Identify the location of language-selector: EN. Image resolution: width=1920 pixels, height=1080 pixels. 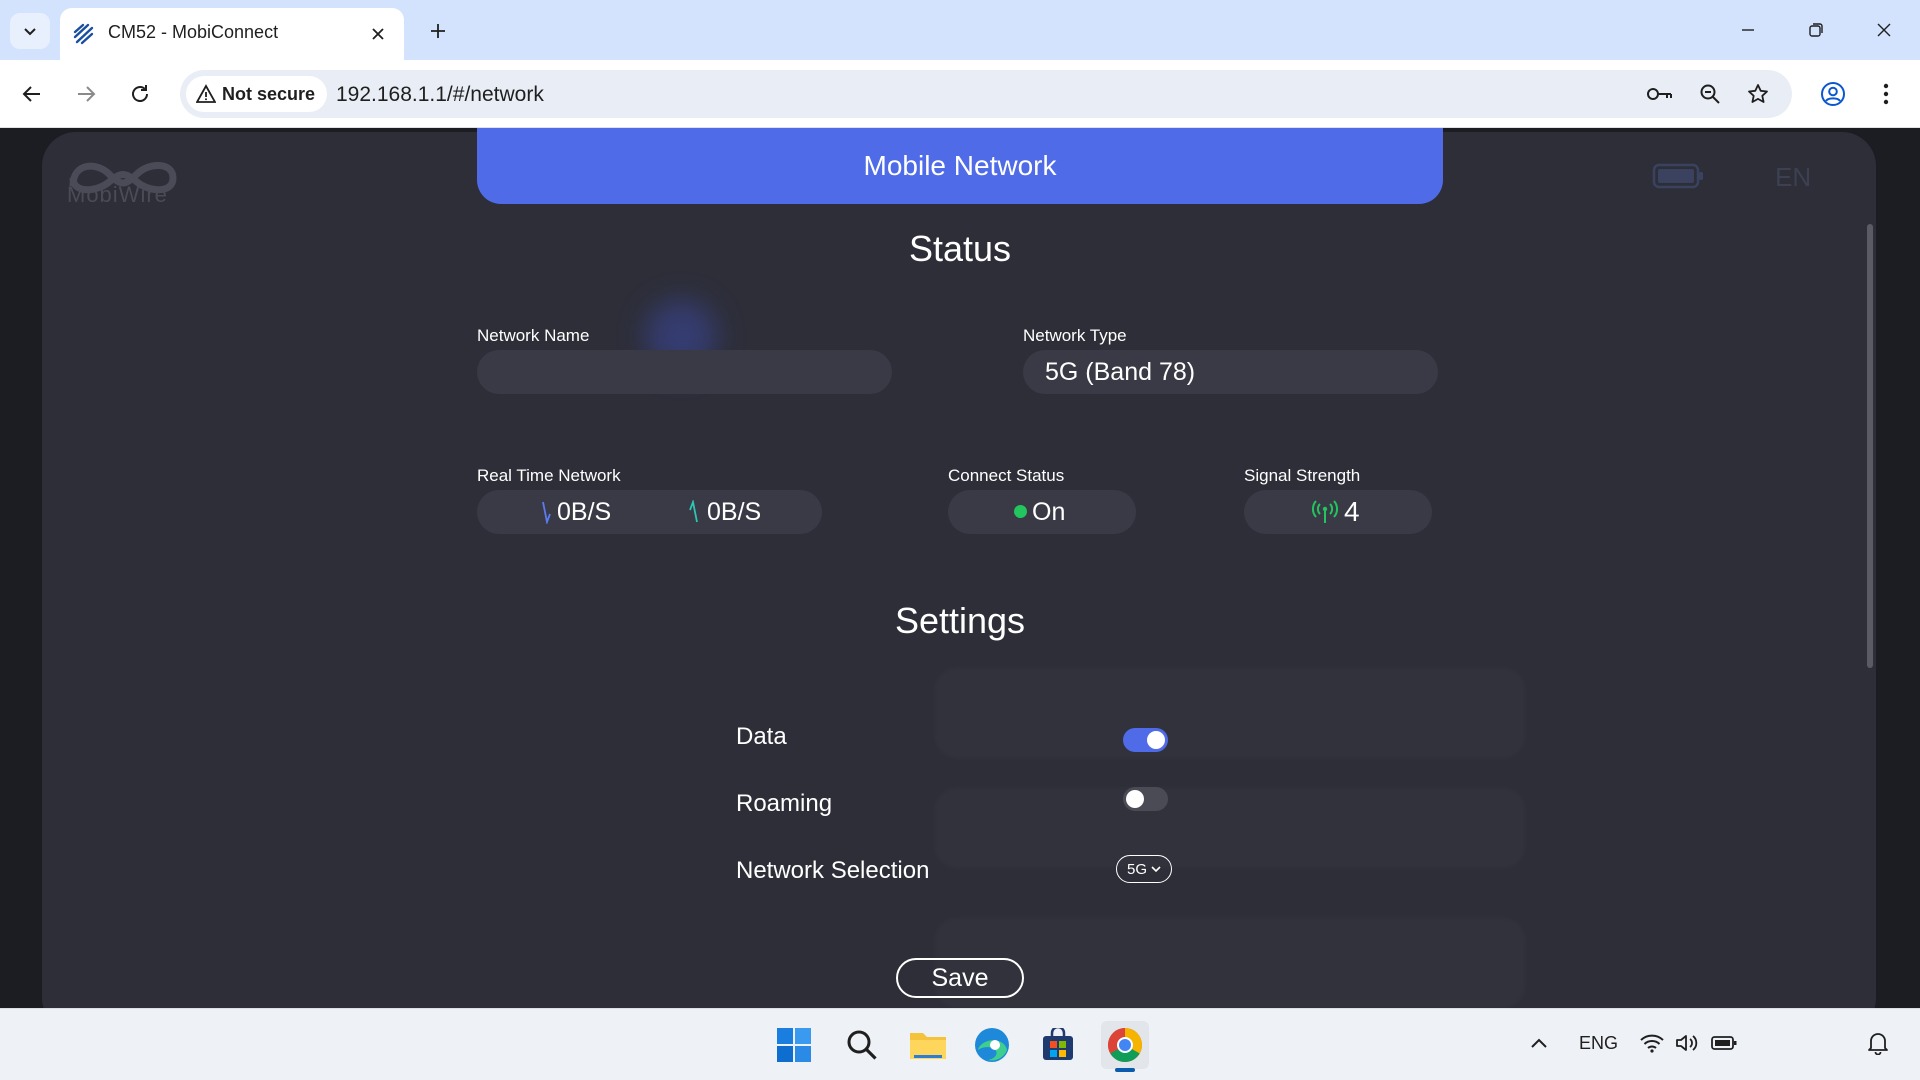
(1793, 177).